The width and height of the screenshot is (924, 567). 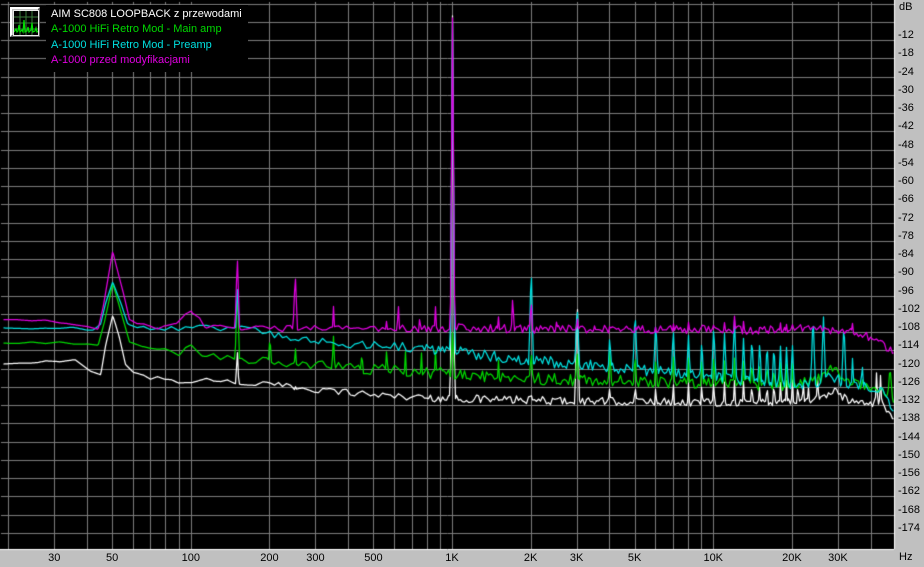 I want to click on db-axis-label: -126, so click(x=909, y=381).